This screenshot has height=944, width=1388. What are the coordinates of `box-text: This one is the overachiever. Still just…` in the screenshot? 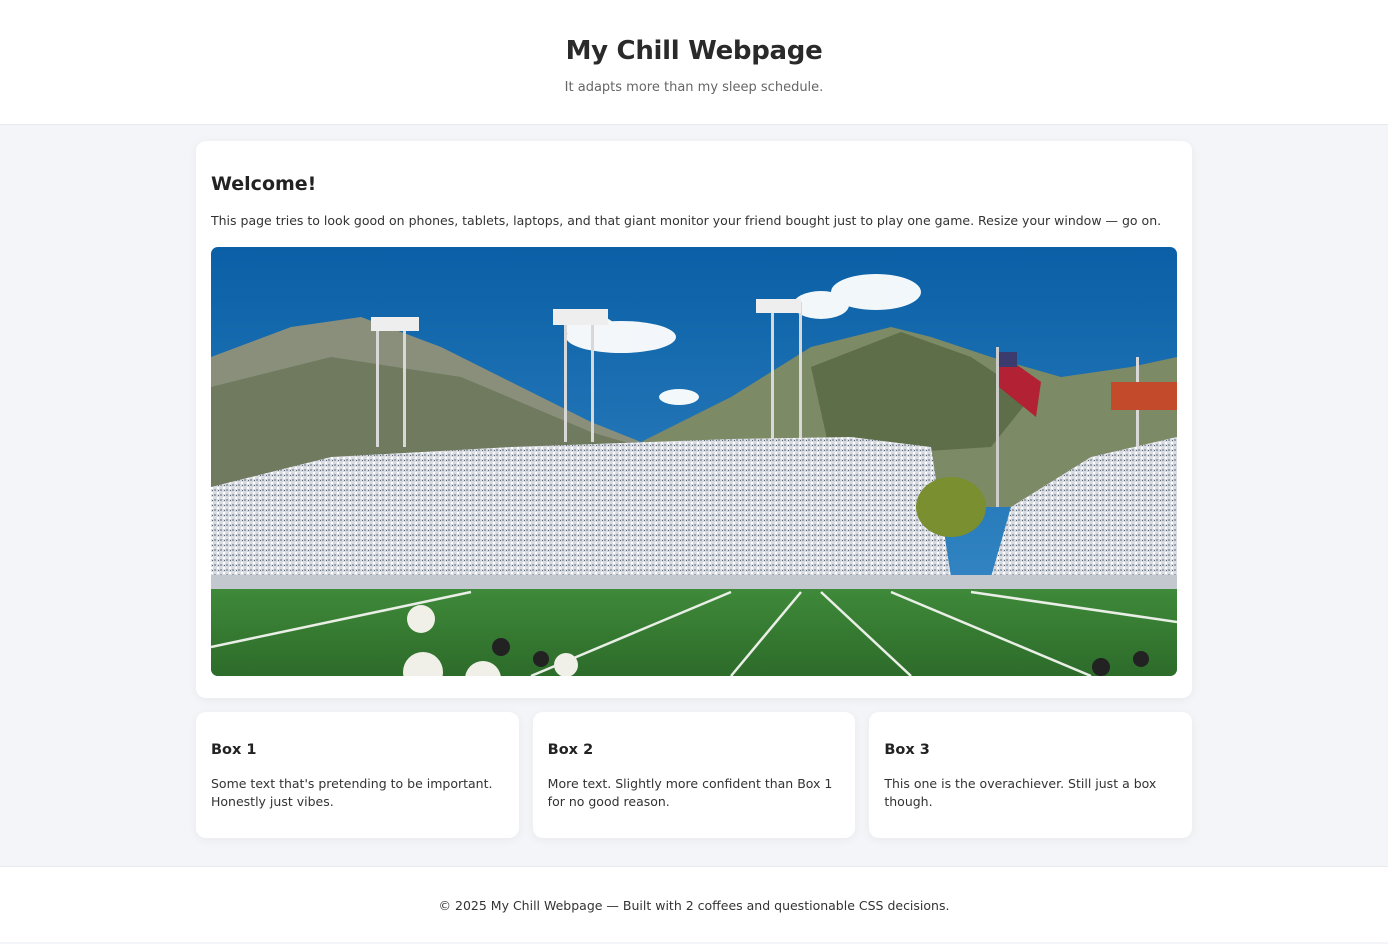 It's located at (1020, 792).